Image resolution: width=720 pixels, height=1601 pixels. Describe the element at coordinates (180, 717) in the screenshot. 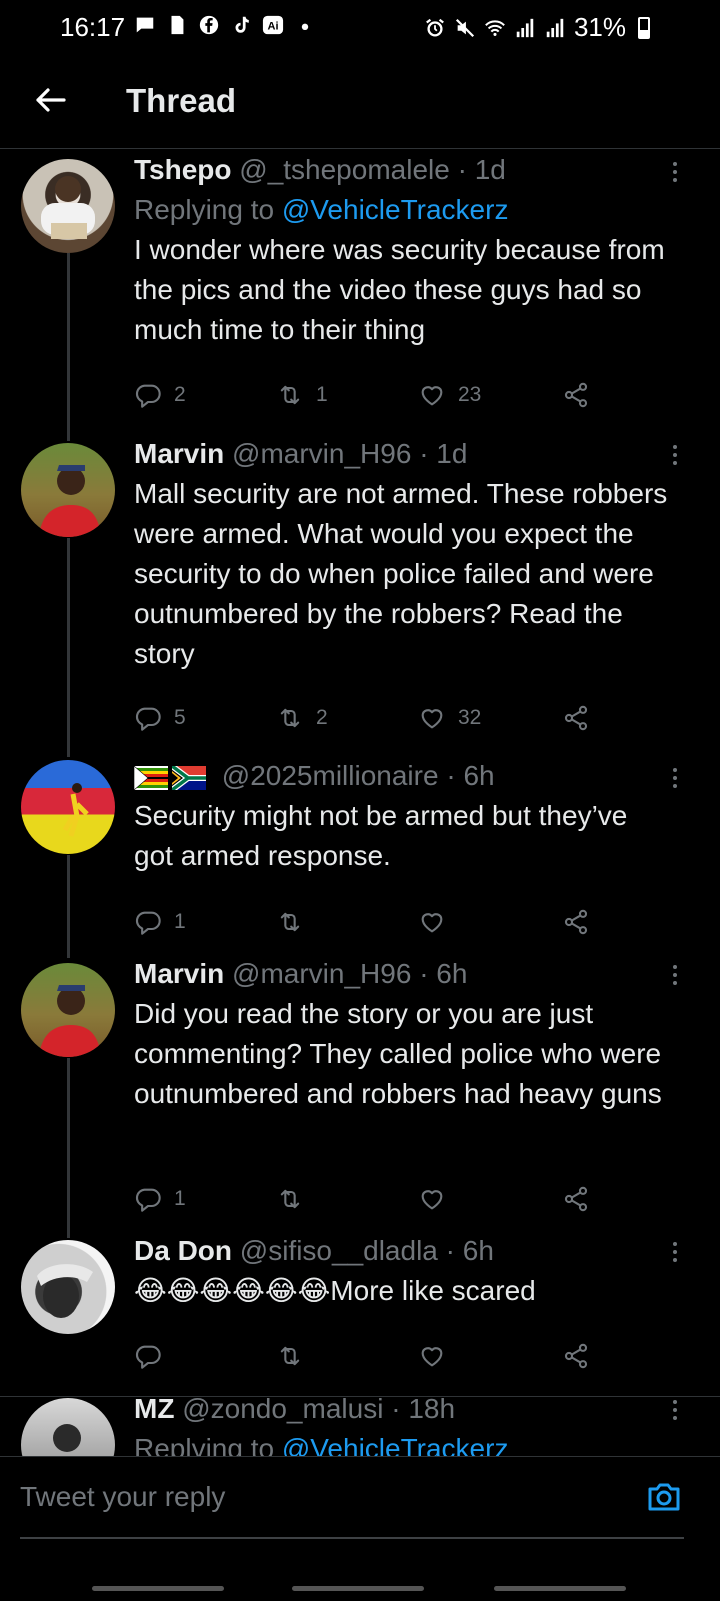

I see `reply-count: 5` at that location.